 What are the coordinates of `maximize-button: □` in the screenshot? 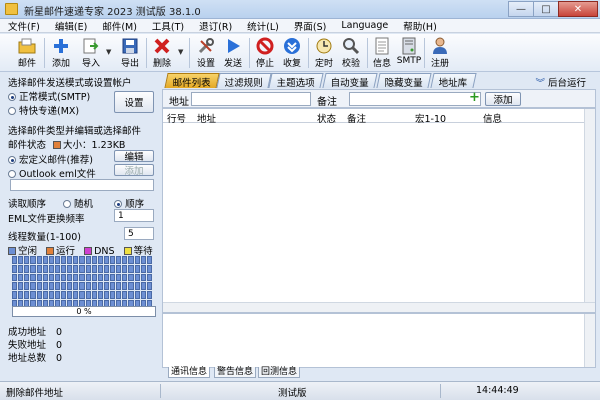 It's located at (546, 9).